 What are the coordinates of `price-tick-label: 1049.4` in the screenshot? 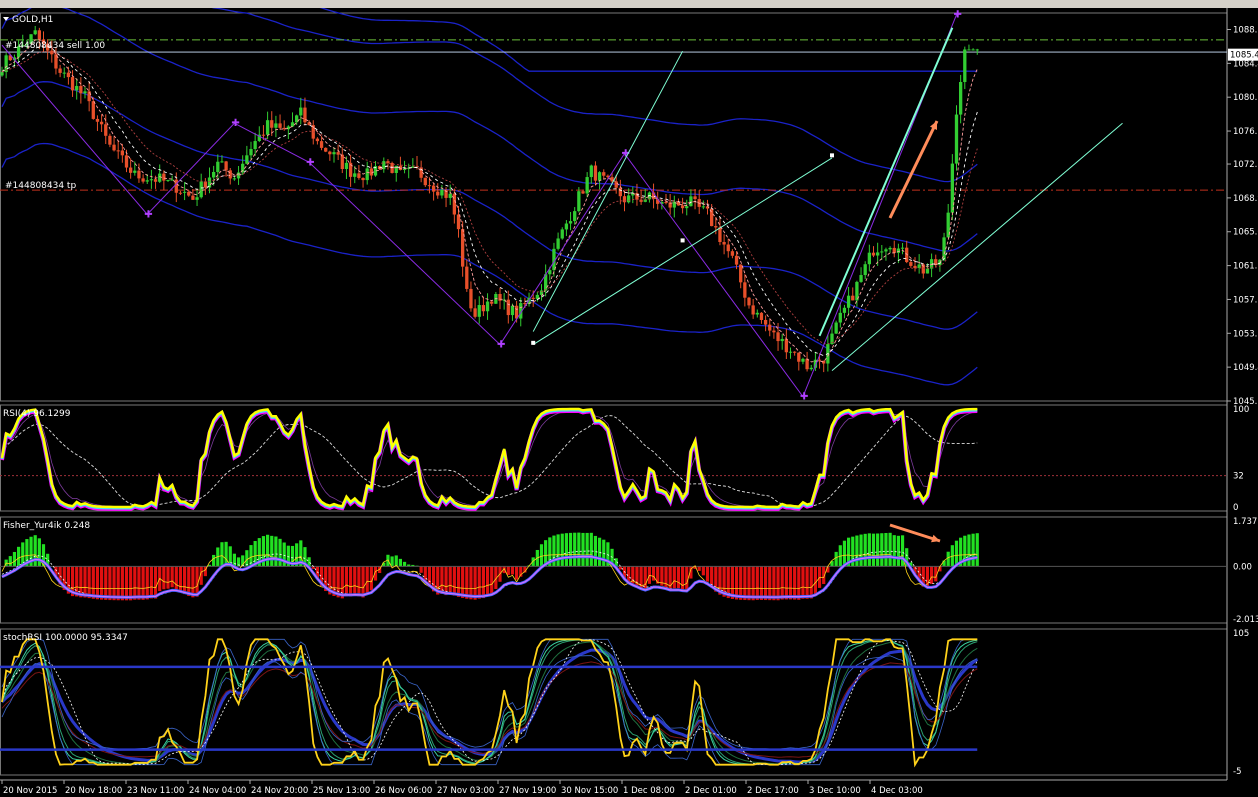 It's located at (1245, 368).